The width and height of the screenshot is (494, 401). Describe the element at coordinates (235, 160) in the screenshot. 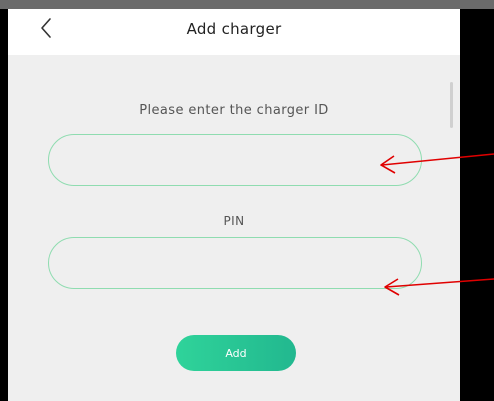

I see `charger-id-input` at that location.